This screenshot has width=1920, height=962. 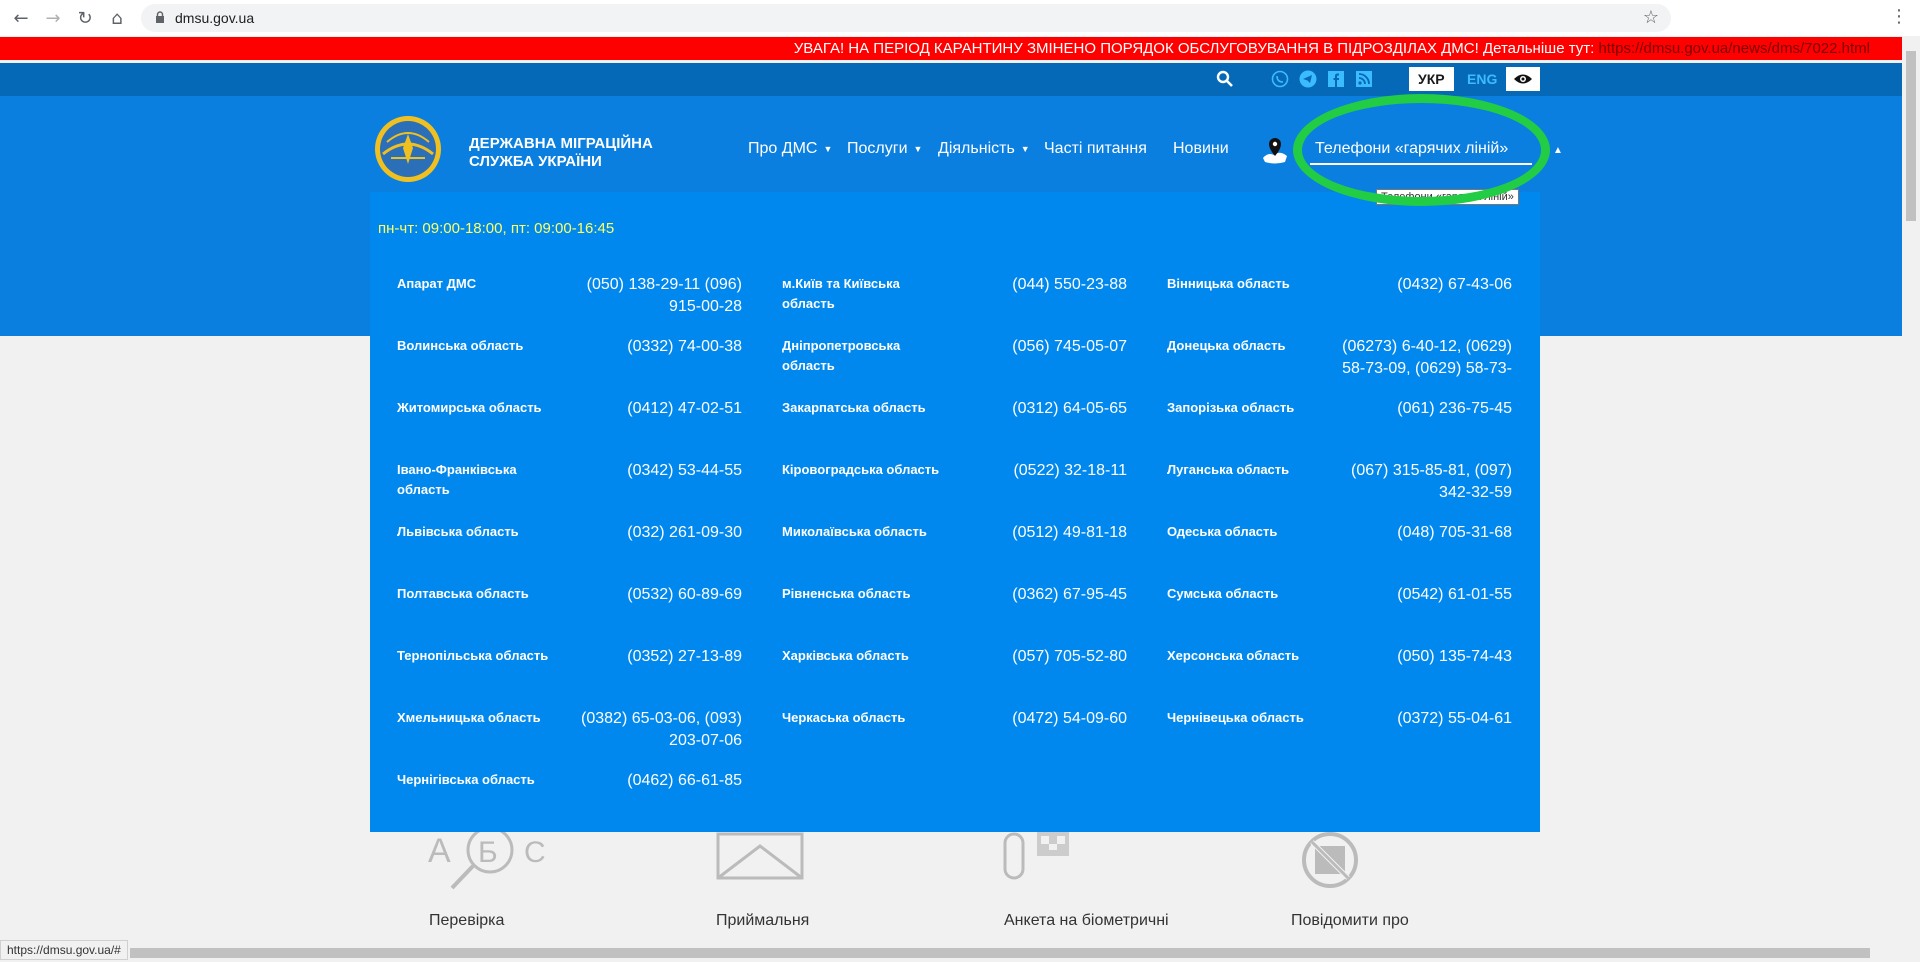 What do you see at coordinates (1000, 953) in the screenshot?
I see `horizontal-scrollbar-thumb` at bounding box center [1000, 953].